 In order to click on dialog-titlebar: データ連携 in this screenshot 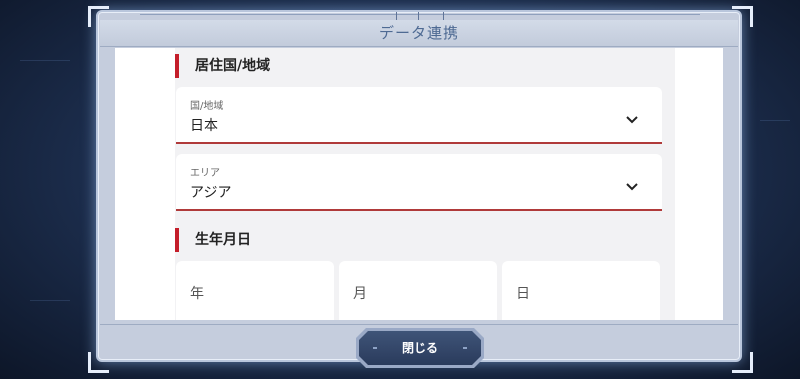, I will do `click(419, 33)`.